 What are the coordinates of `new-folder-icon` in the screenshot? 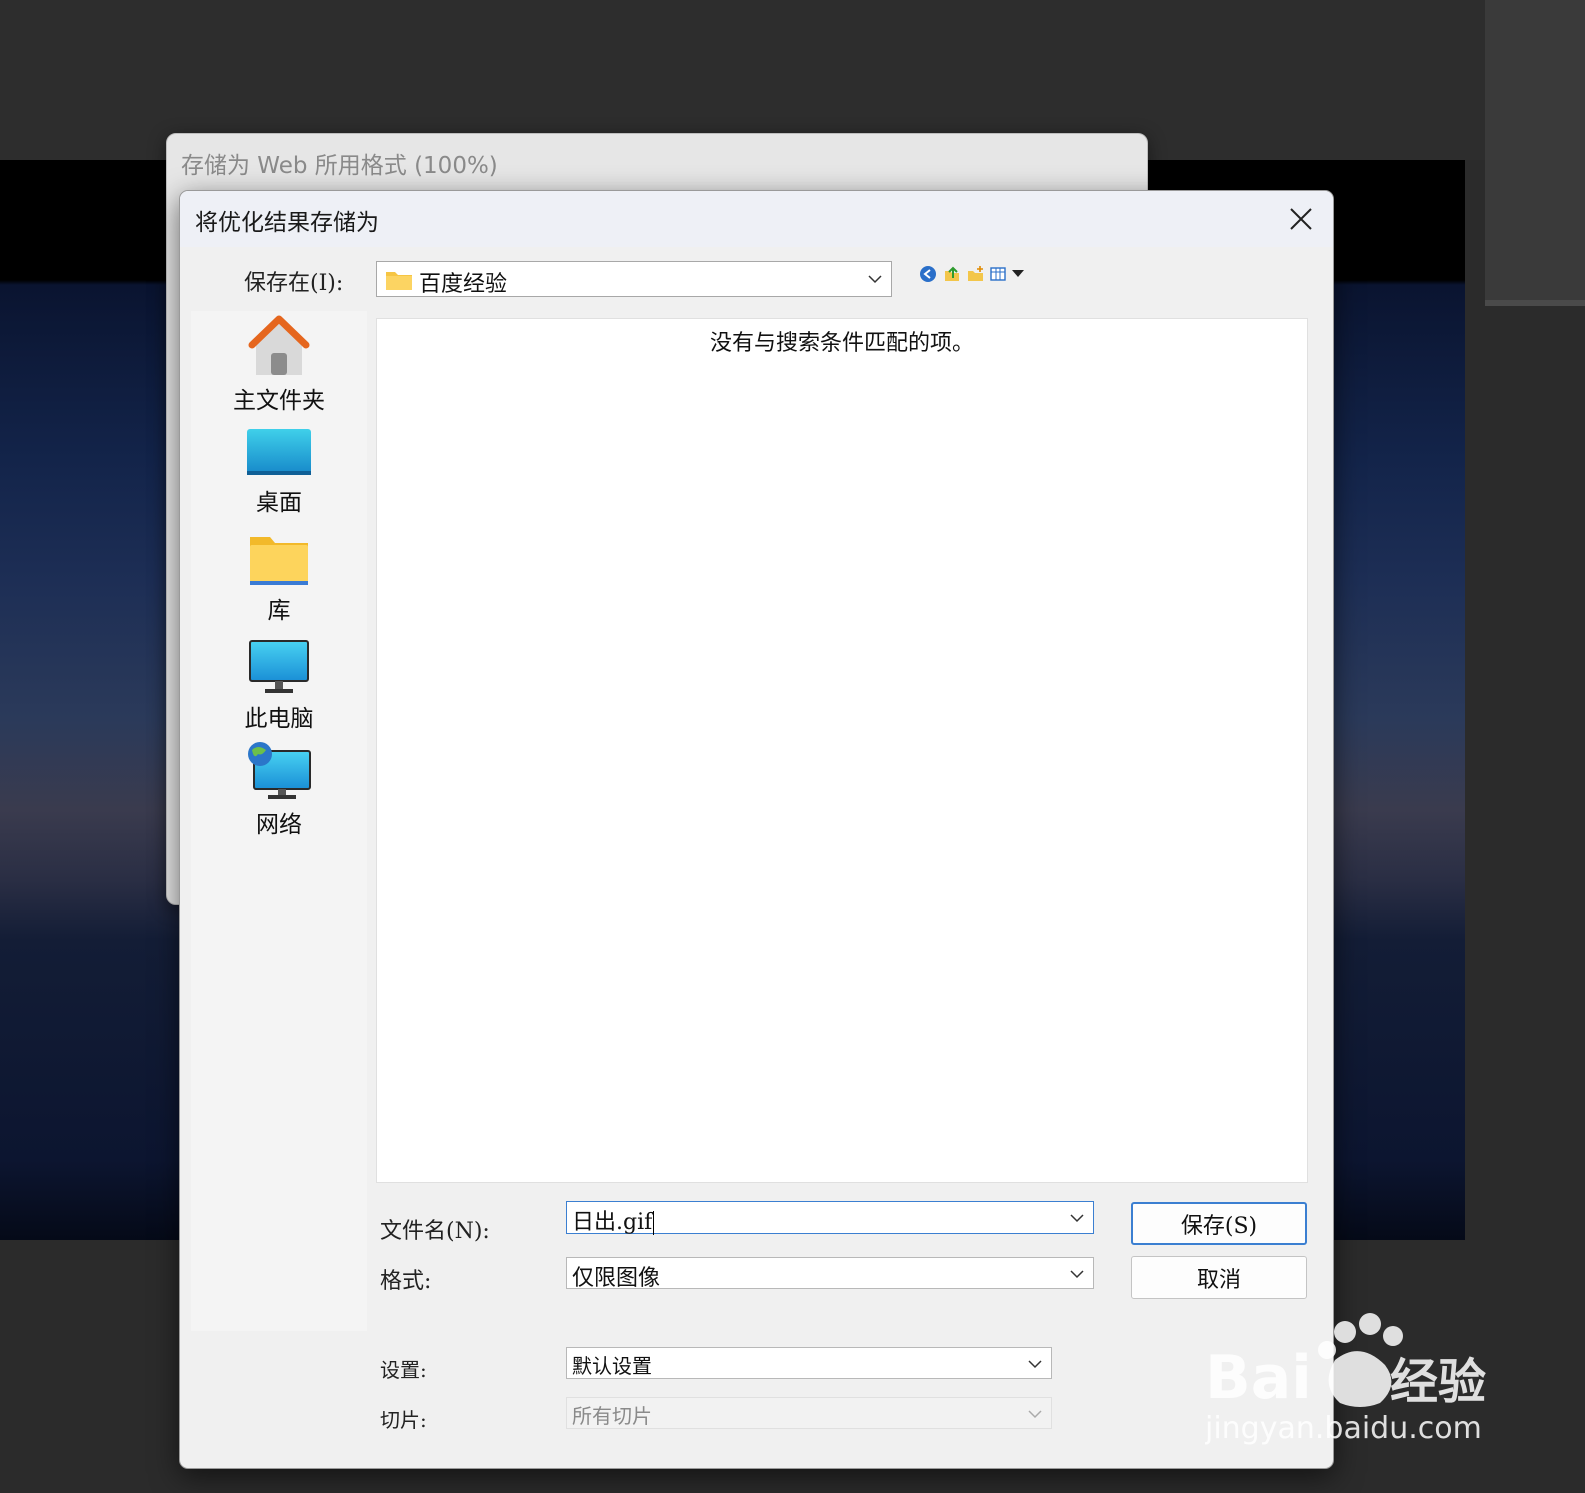 It's located at (975, 273).